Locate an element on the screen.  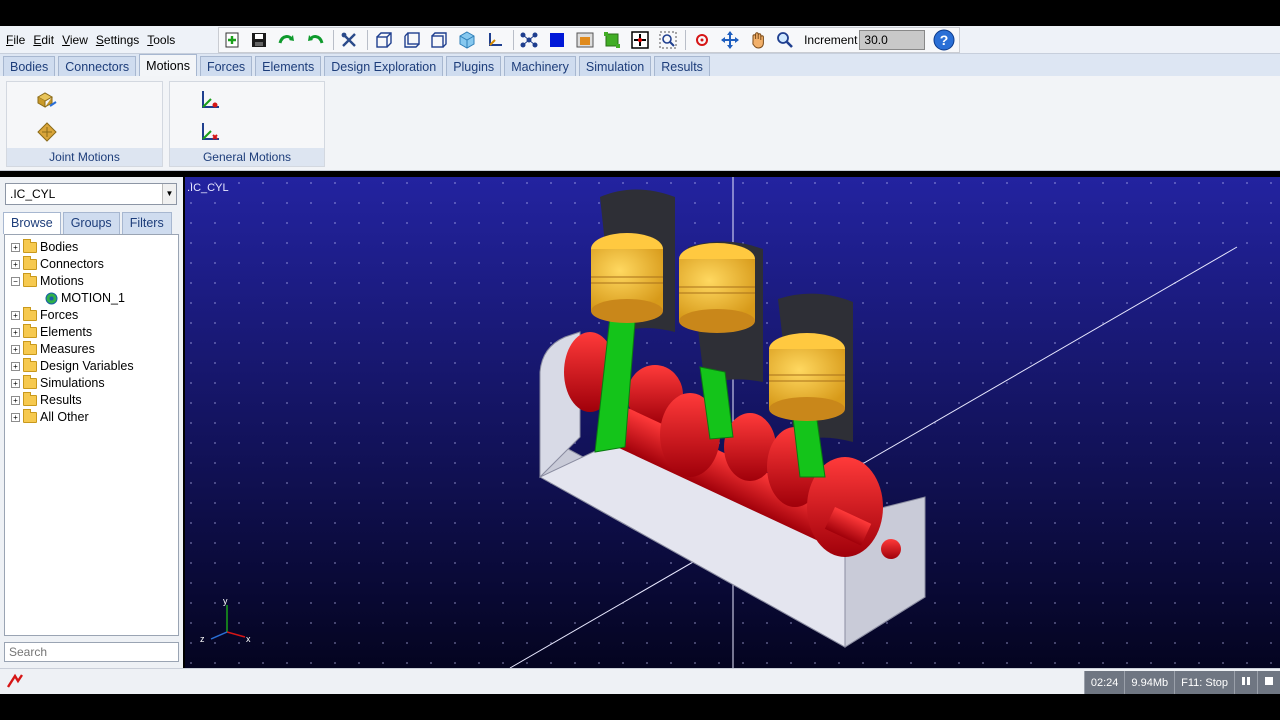
tab-browse: Browse is located at coordinates (32, 223).